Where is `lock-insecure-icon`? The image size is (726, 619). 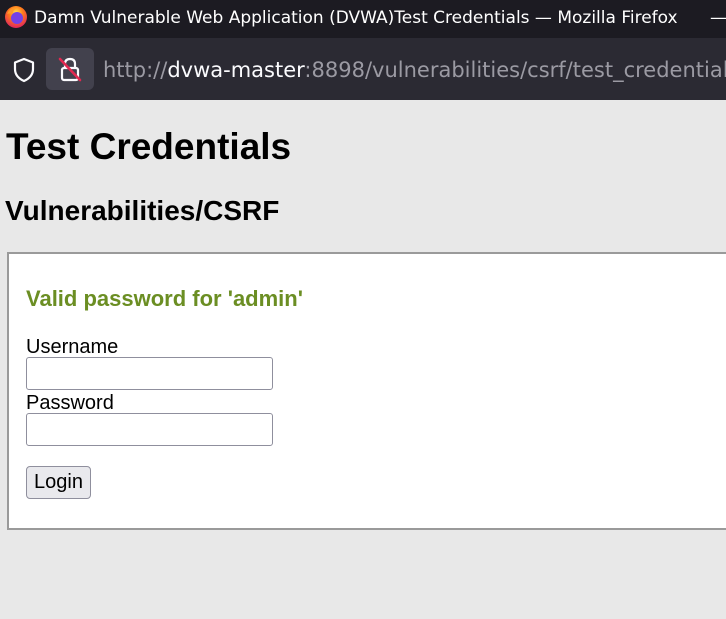 lock-insecure-icon is located at coordinates (70, 69).